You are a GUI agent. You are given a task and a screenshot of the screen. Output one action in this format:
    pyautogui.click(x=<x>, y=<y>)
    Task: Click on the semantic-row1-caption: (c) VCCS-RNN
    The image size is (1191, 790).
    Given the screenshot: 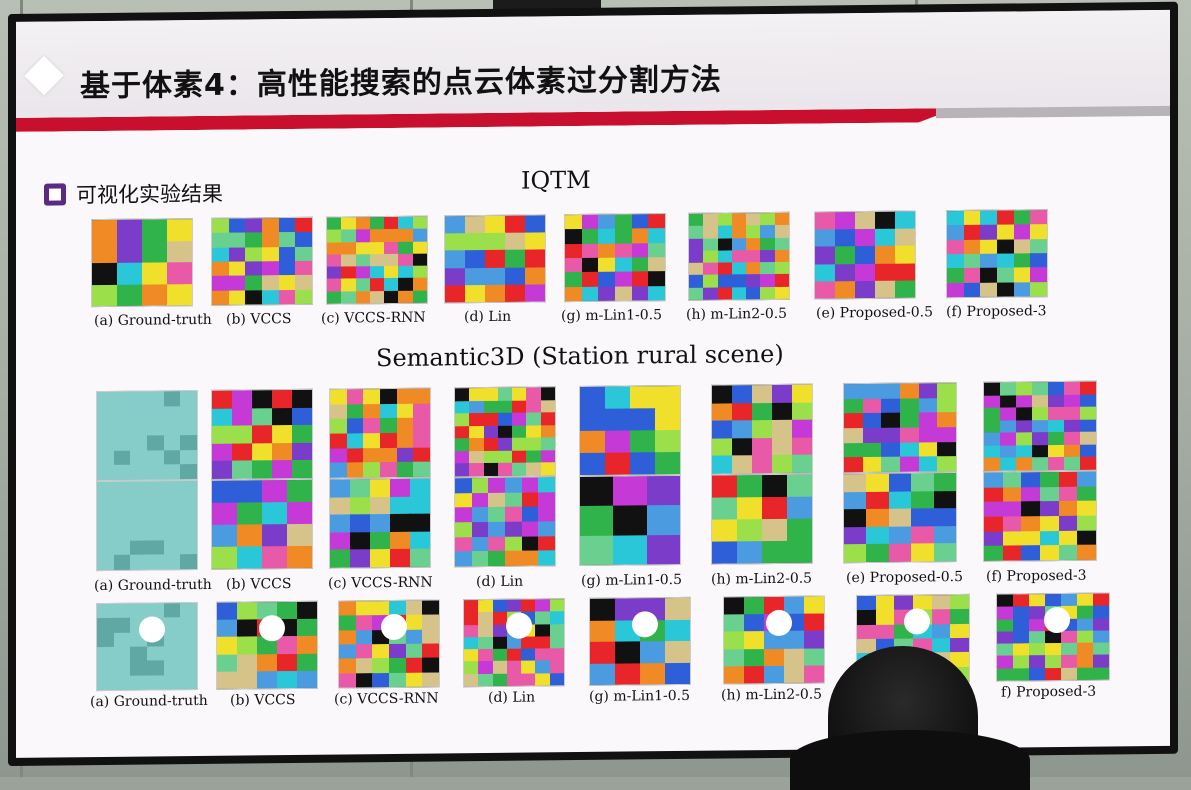 What is the action you would take?
    pyautogui.click(x=380, y=583)
    